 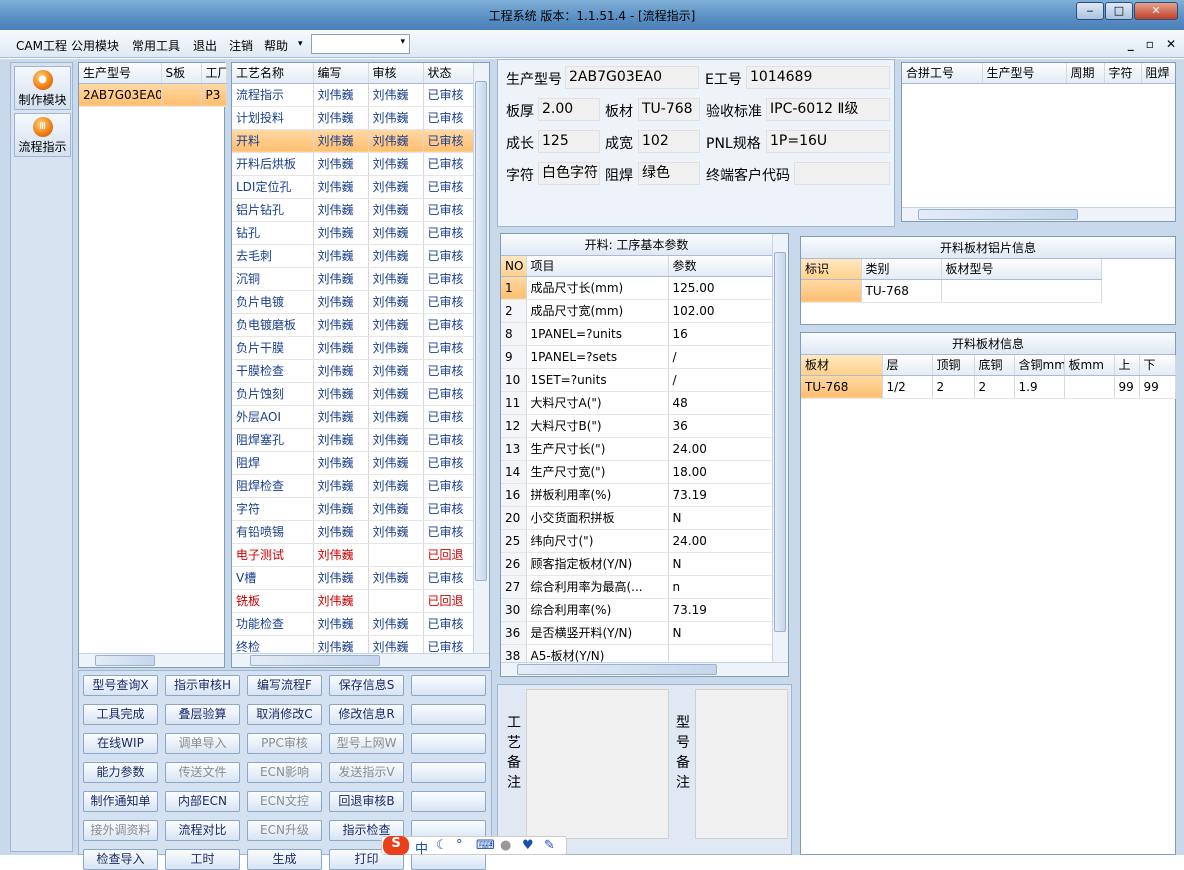 I want to click on action-button: 指示审核H, so click(x=202, y=685).